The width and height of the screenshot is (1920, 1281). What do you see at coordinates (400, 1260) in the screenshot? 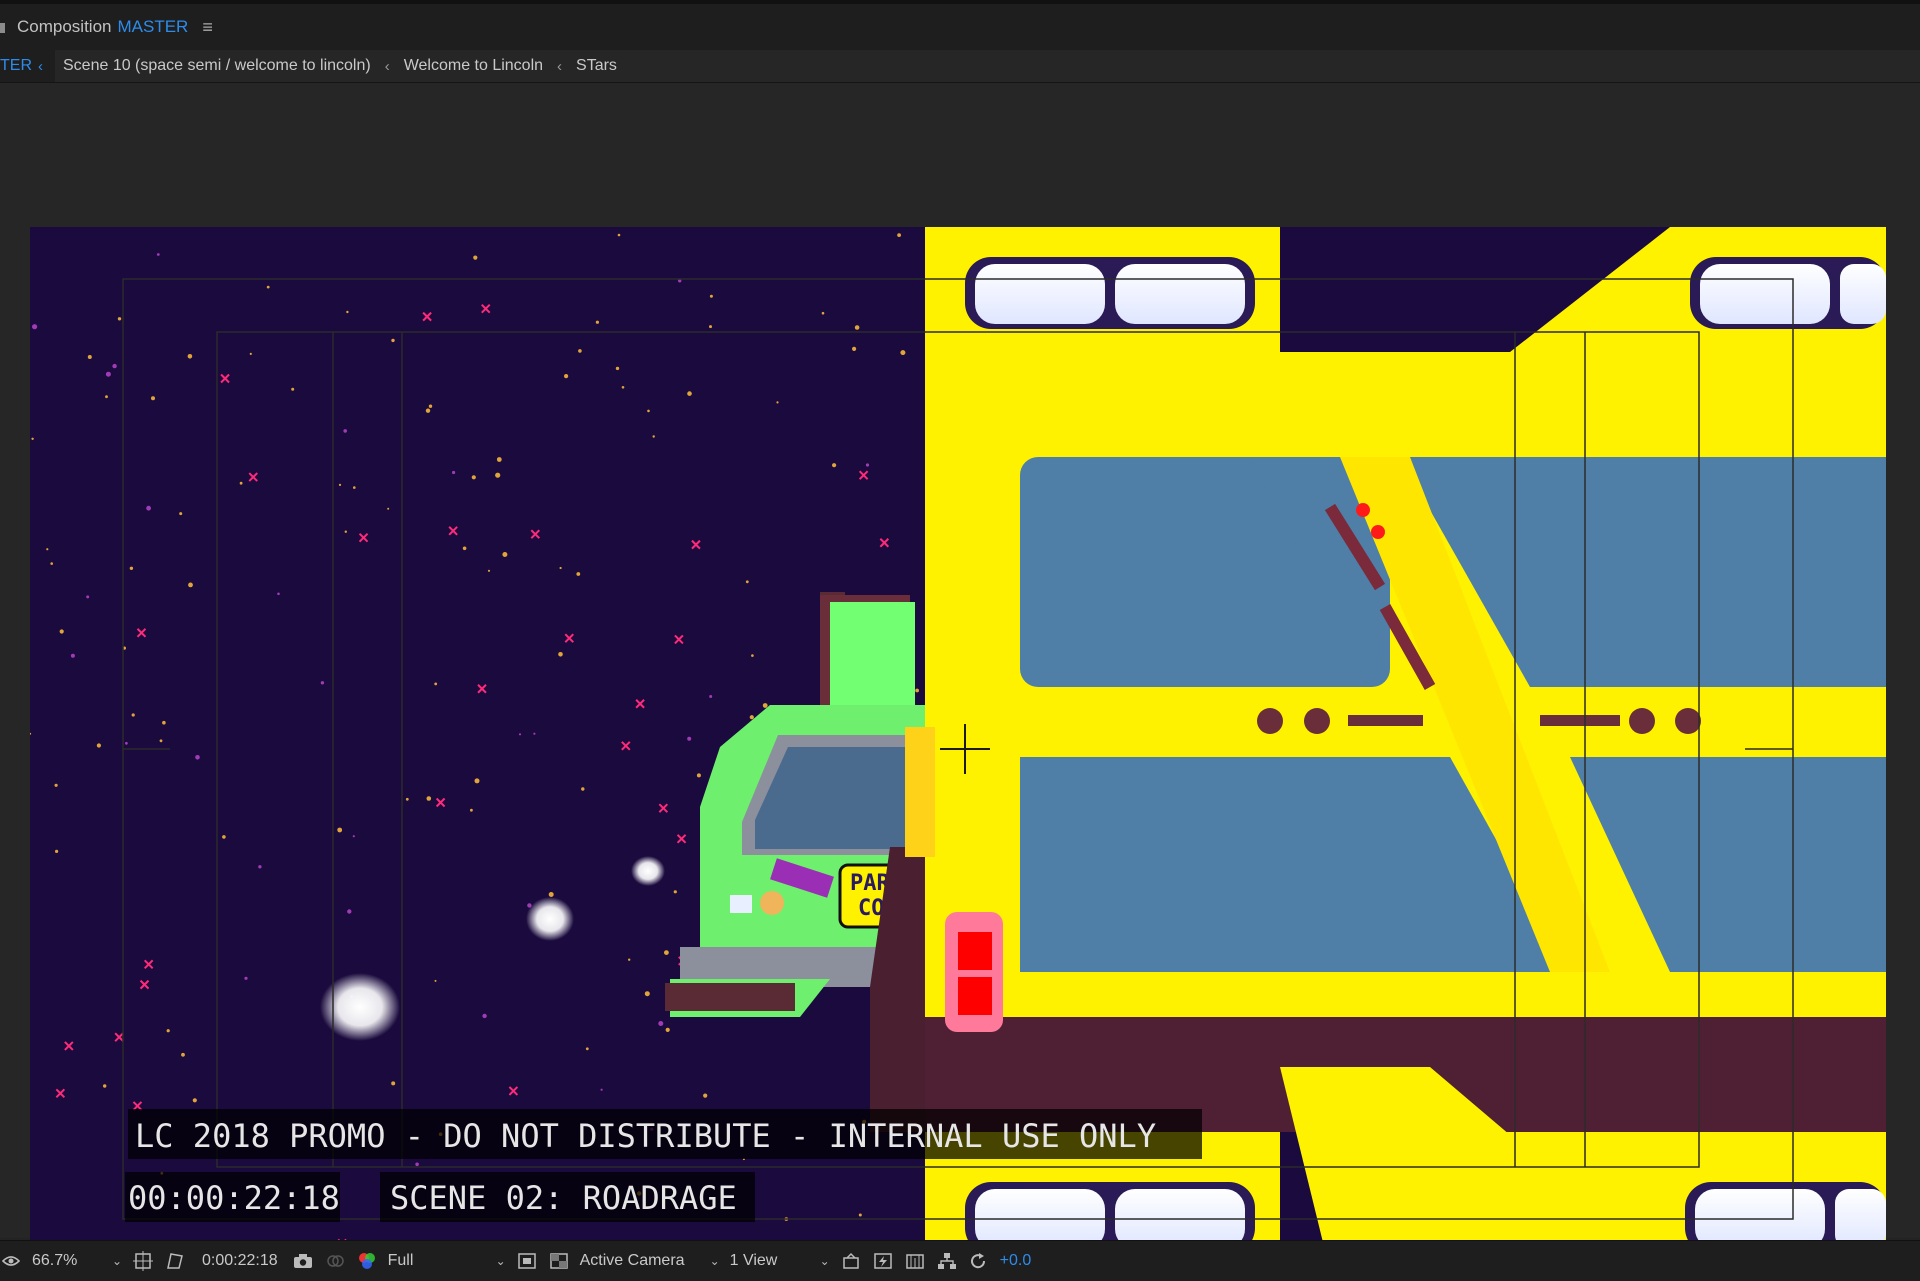
I see `resolution-value: Full` at bounding box center [400, 1260].